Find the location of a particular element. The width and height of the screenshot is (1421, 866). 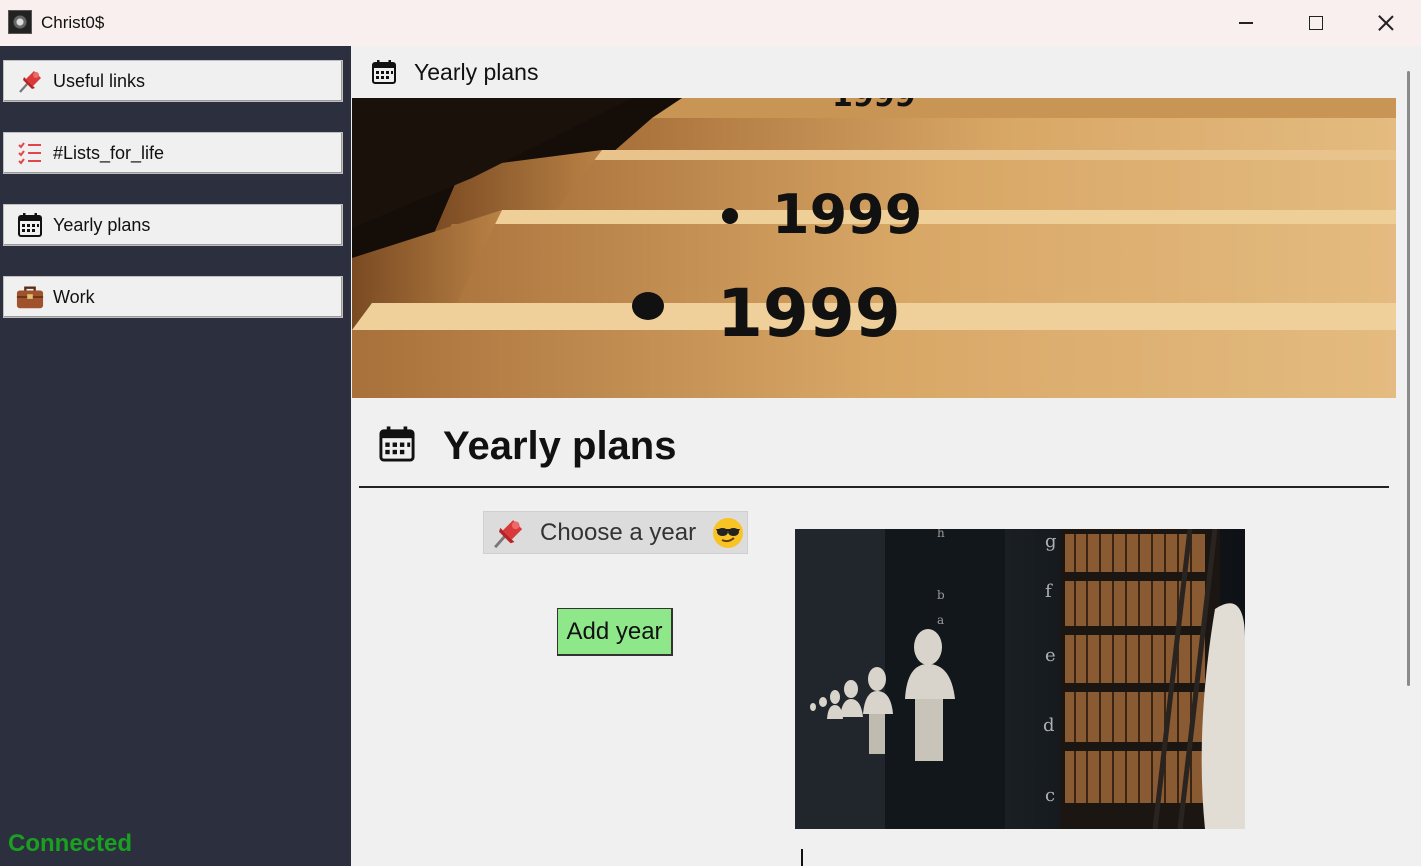

sidebar-item-label: Yearly plans is located at coordinates (102, 224).